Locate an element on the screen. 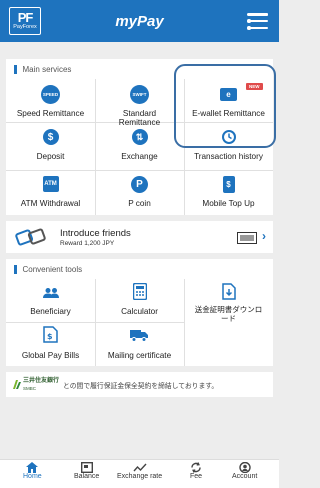 Image resolution: width=320 pixels, height=488 pixels. tab-balance-label: Balance is located at coordinates (87, 476).